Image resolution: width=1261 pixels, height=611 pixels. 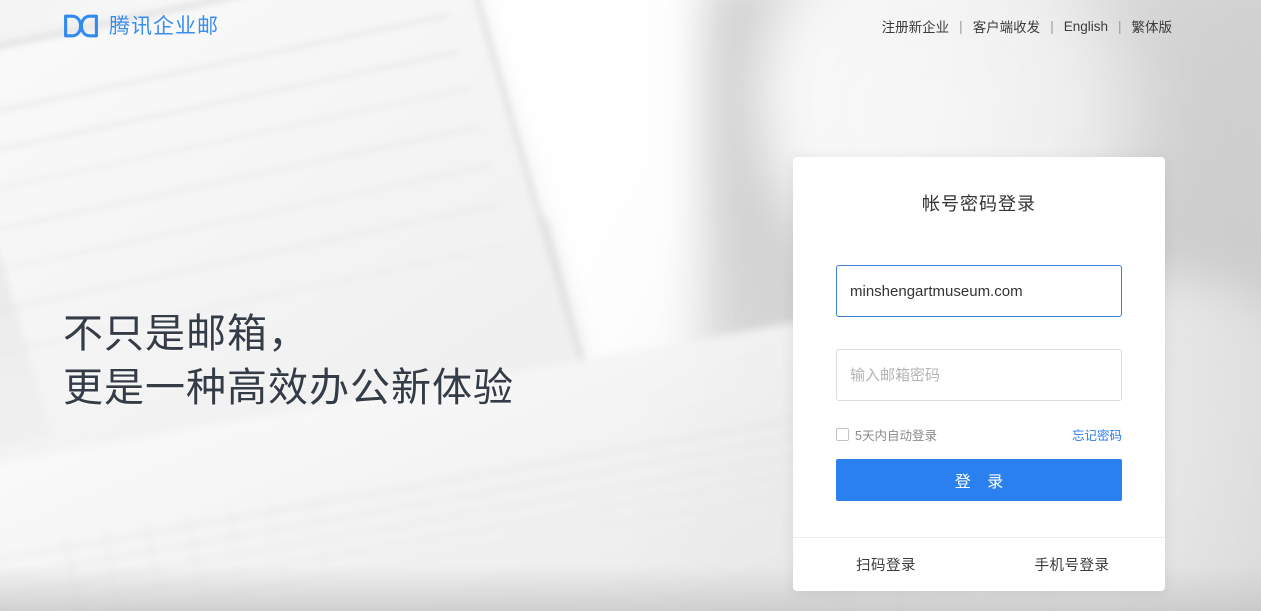 I want to click on account-input, so click(x=979, y=291).